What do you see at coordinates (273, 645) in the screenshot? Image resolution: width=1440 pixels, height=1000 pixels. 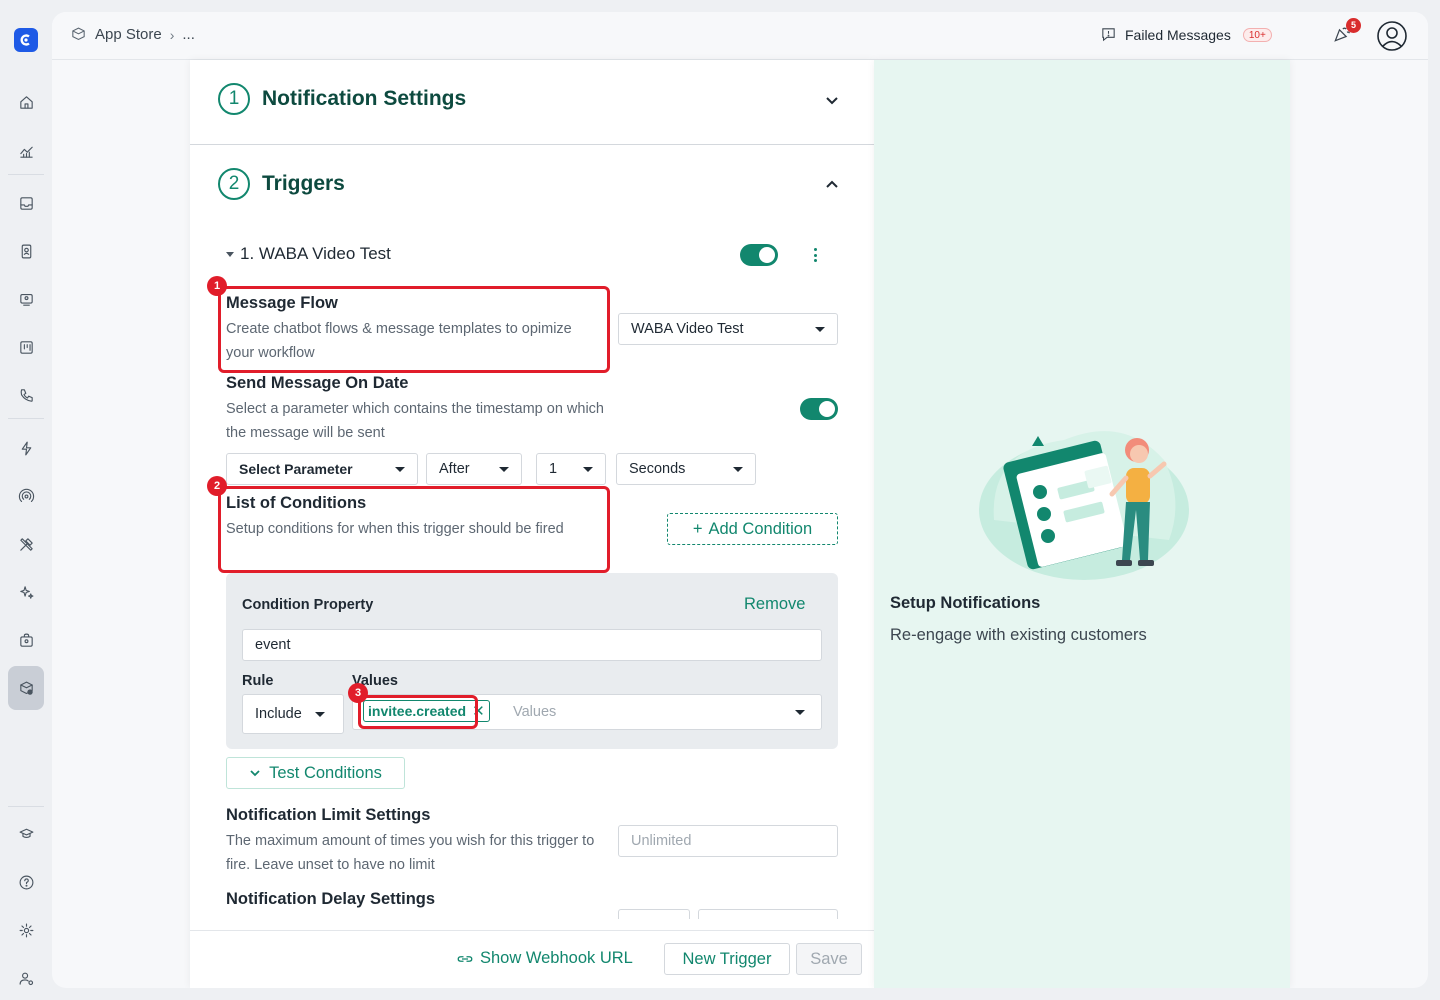 I see `condition-property-value: event` at bounding box center [273, 645].